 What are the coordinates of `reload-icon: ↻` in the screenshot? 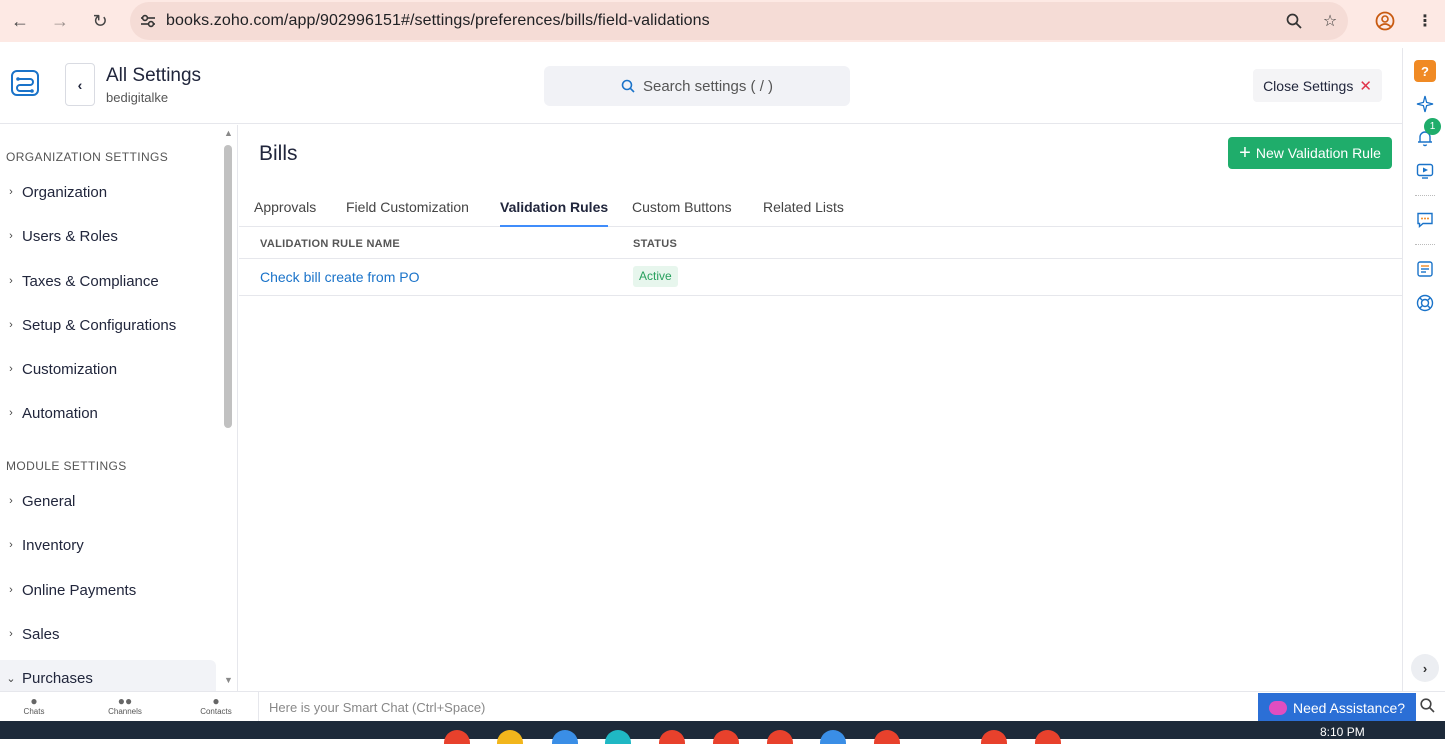 It's located at (100, 21).